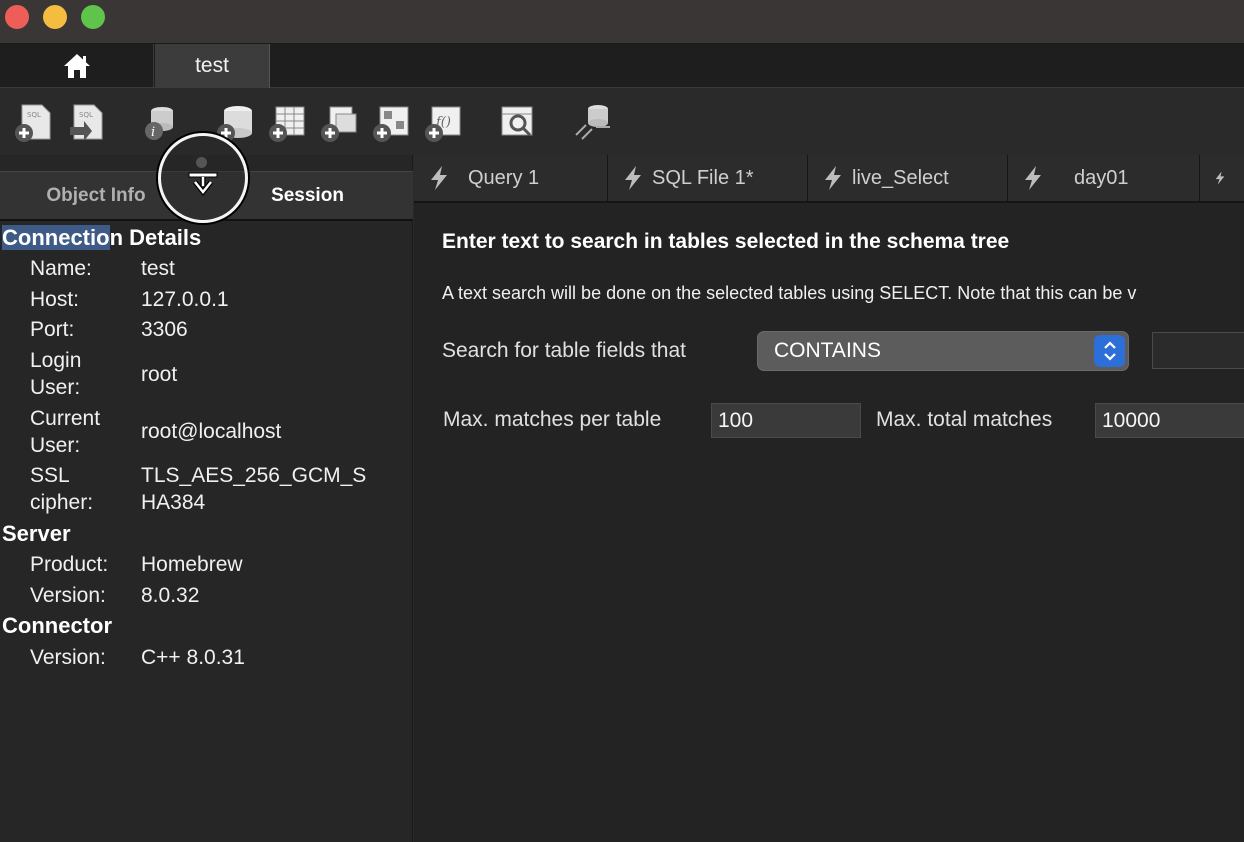 This screenshot has width=1244, height=842. I want to click on search-table-data-icon, so click(517, 121).